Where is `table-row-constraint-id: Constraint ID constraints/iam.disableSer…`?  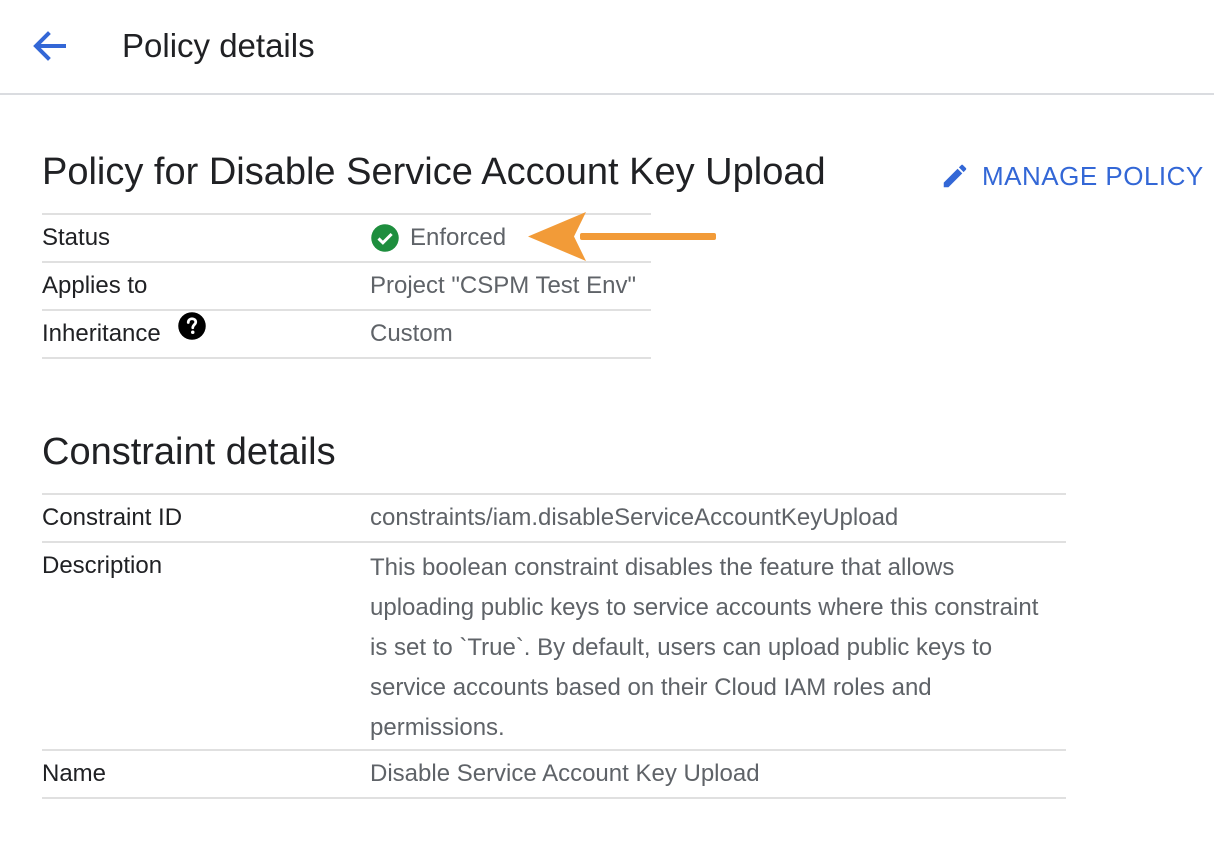 table-row-constraint-id: Constraint ID constraints/iam.disableSer… is located at coordinates (554, 519).